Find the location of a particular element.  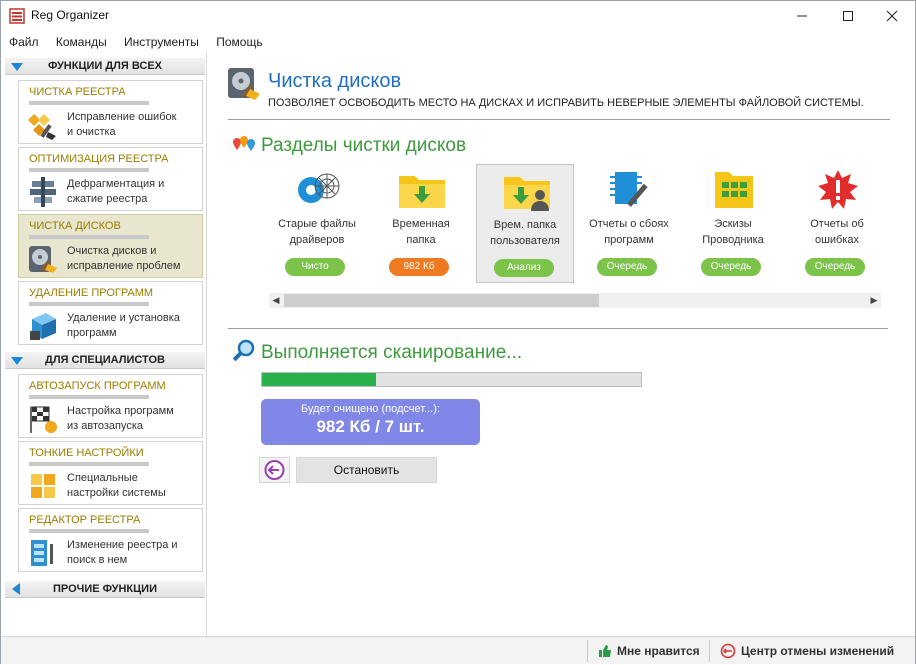

horizontal-scrollbar: ◀ ▶ is located at coordinates (575, 300).